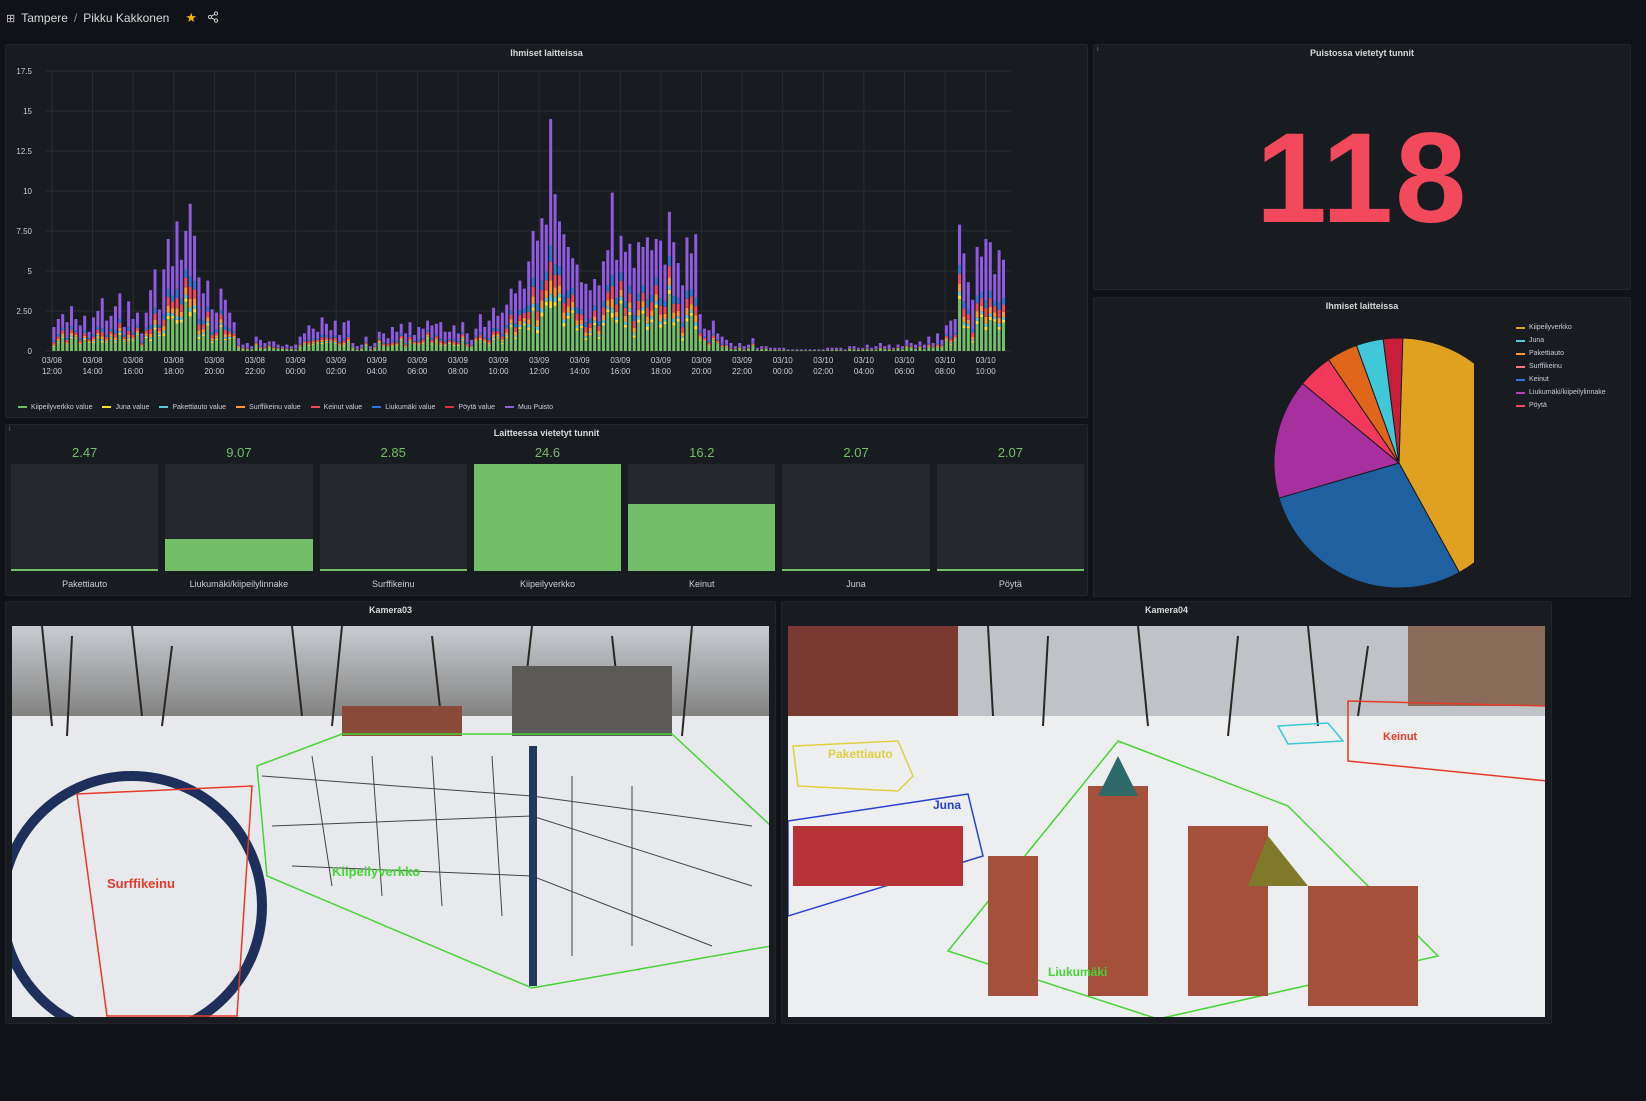 The width and height of the screenshot is (1646, 1101). What do you see at coordinates (1561, 405) in the screenshot?
I see `legend-item: Pöytä` at bounding box center [1561, 405].